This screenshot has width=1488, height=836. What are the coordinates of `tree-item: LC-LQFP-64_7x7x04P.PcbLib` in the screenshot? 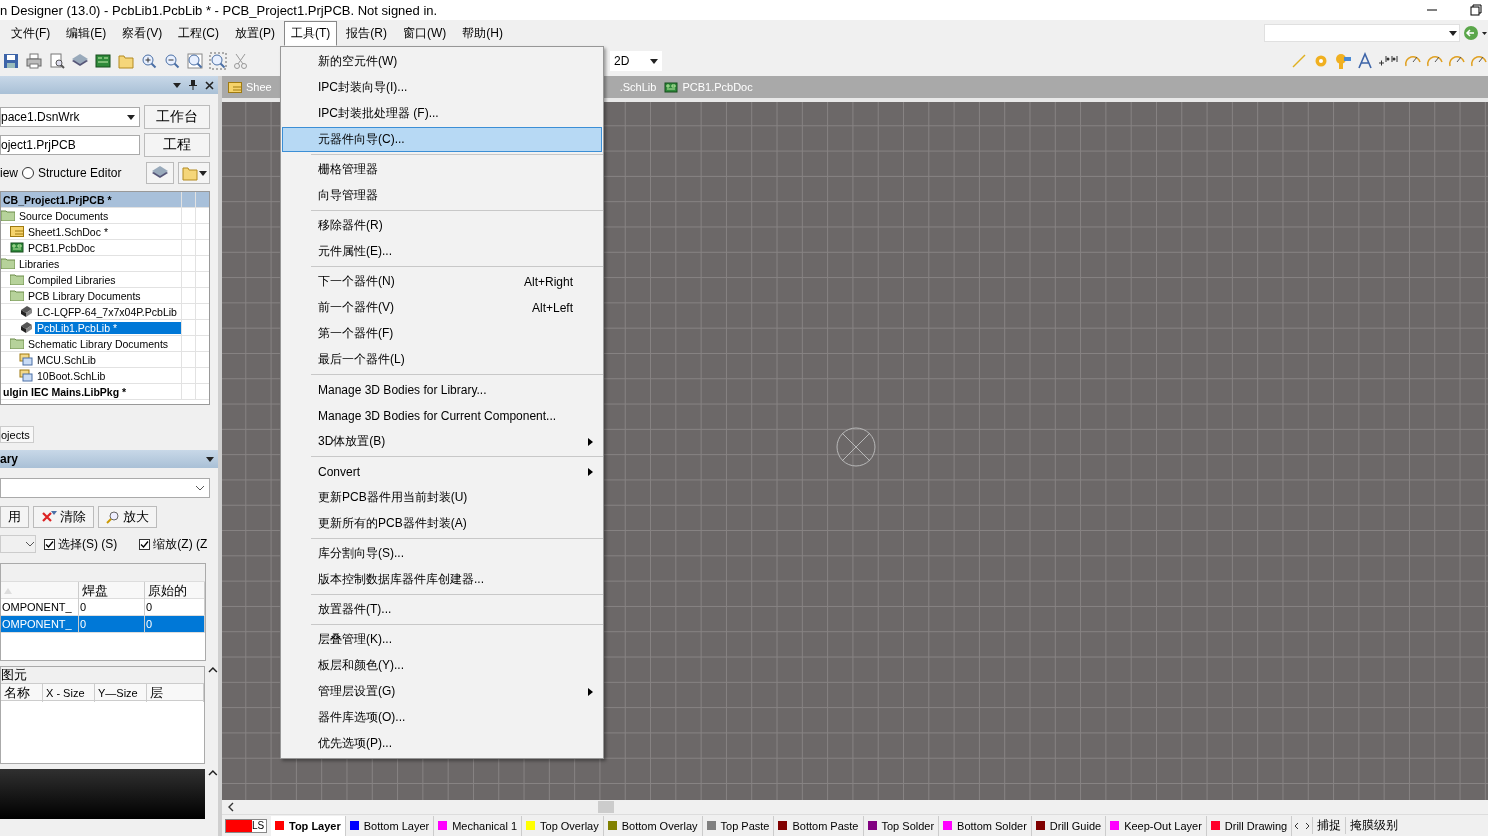 It's located at (107, 311).